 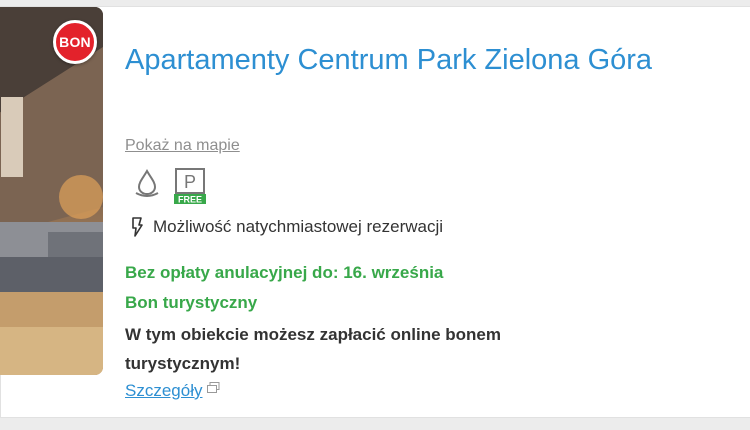 What do you see at coordinates (137, 227) in the screenshot?
I see `lightning-bolt-icon` at bounding box center [137, 227].